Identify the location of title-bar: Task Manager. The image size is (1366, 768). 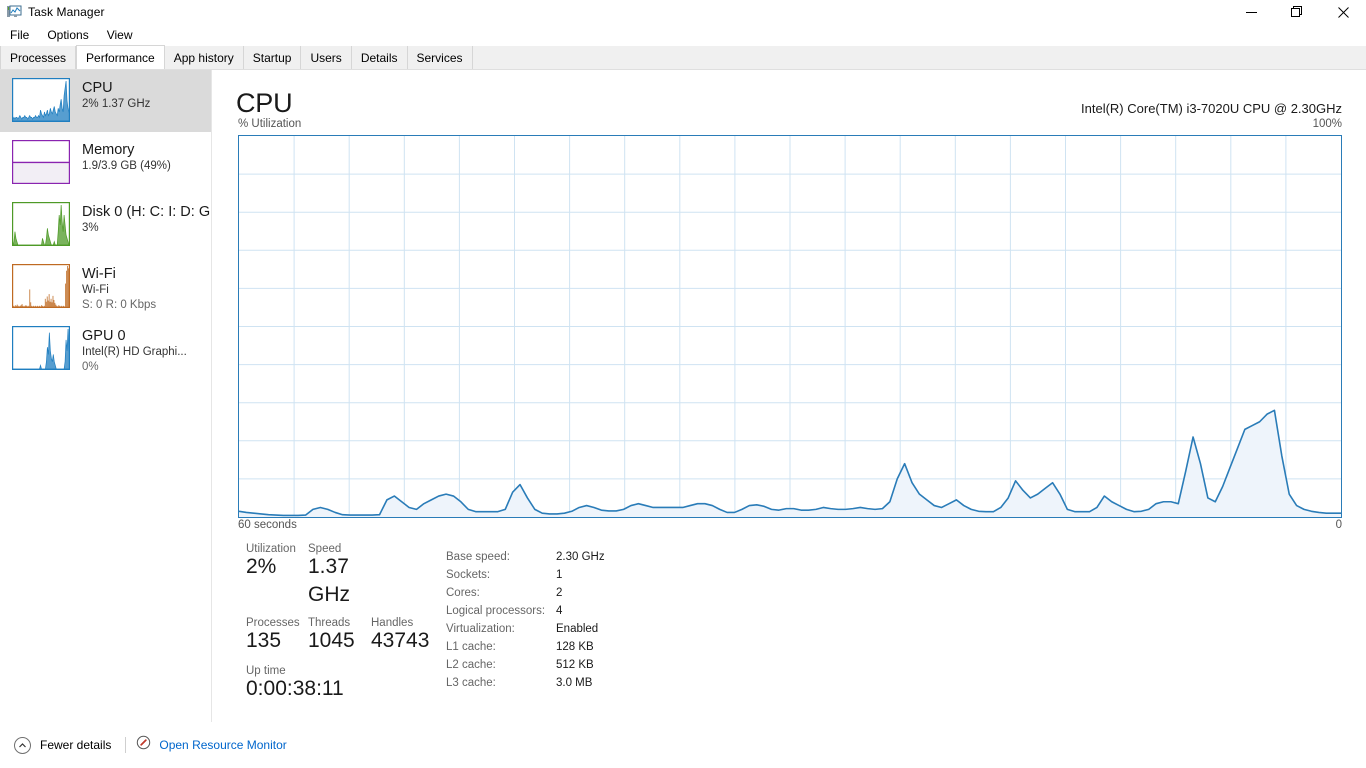
(683, 12).